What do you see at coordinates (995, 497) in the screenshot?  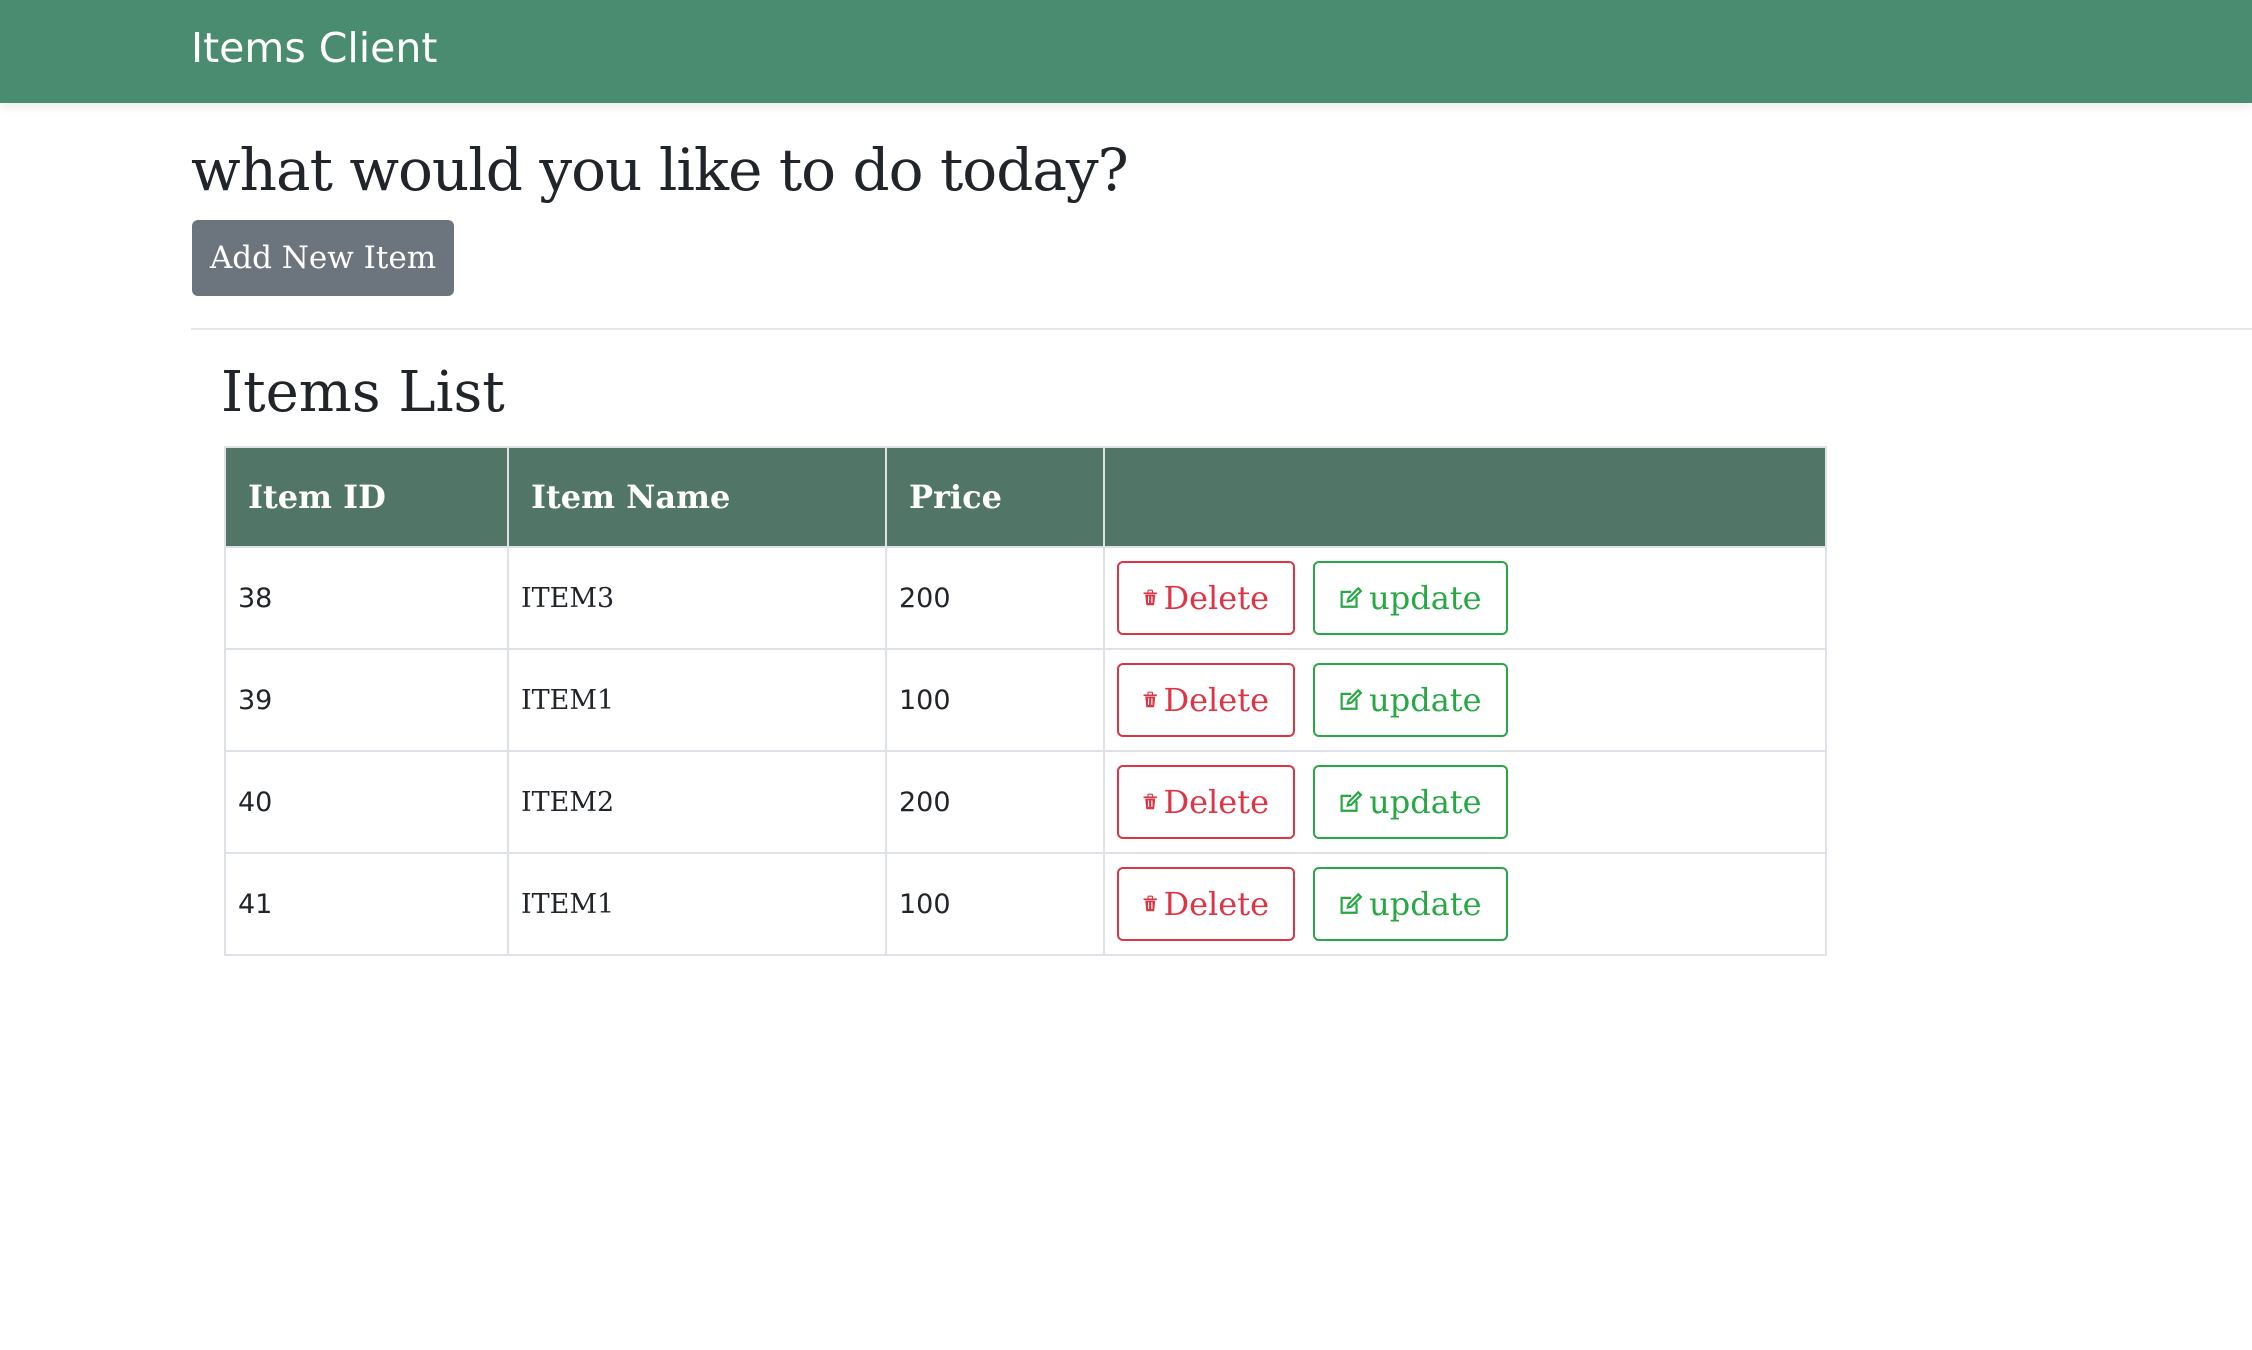 I see `column-header-price: Price` at bounding box center [995, 497].